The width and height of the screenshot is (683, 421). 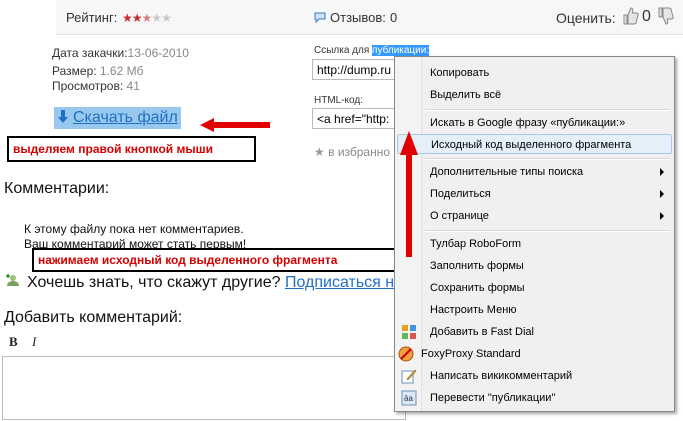 I want to click on menu-item-select-all: Выделить всё, so click(x=534, y=95).